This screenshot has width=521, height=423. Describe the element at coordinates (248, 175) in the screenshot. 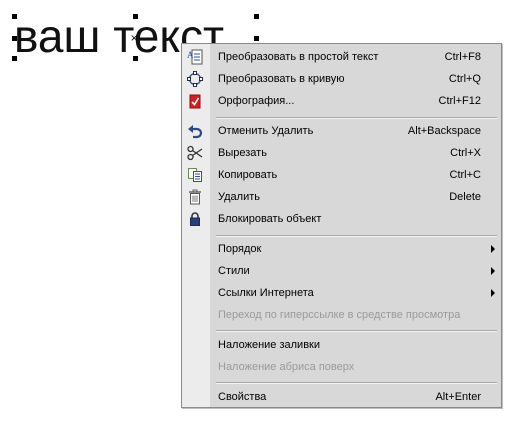

I see `menu-item-label: Копировать` at that location.